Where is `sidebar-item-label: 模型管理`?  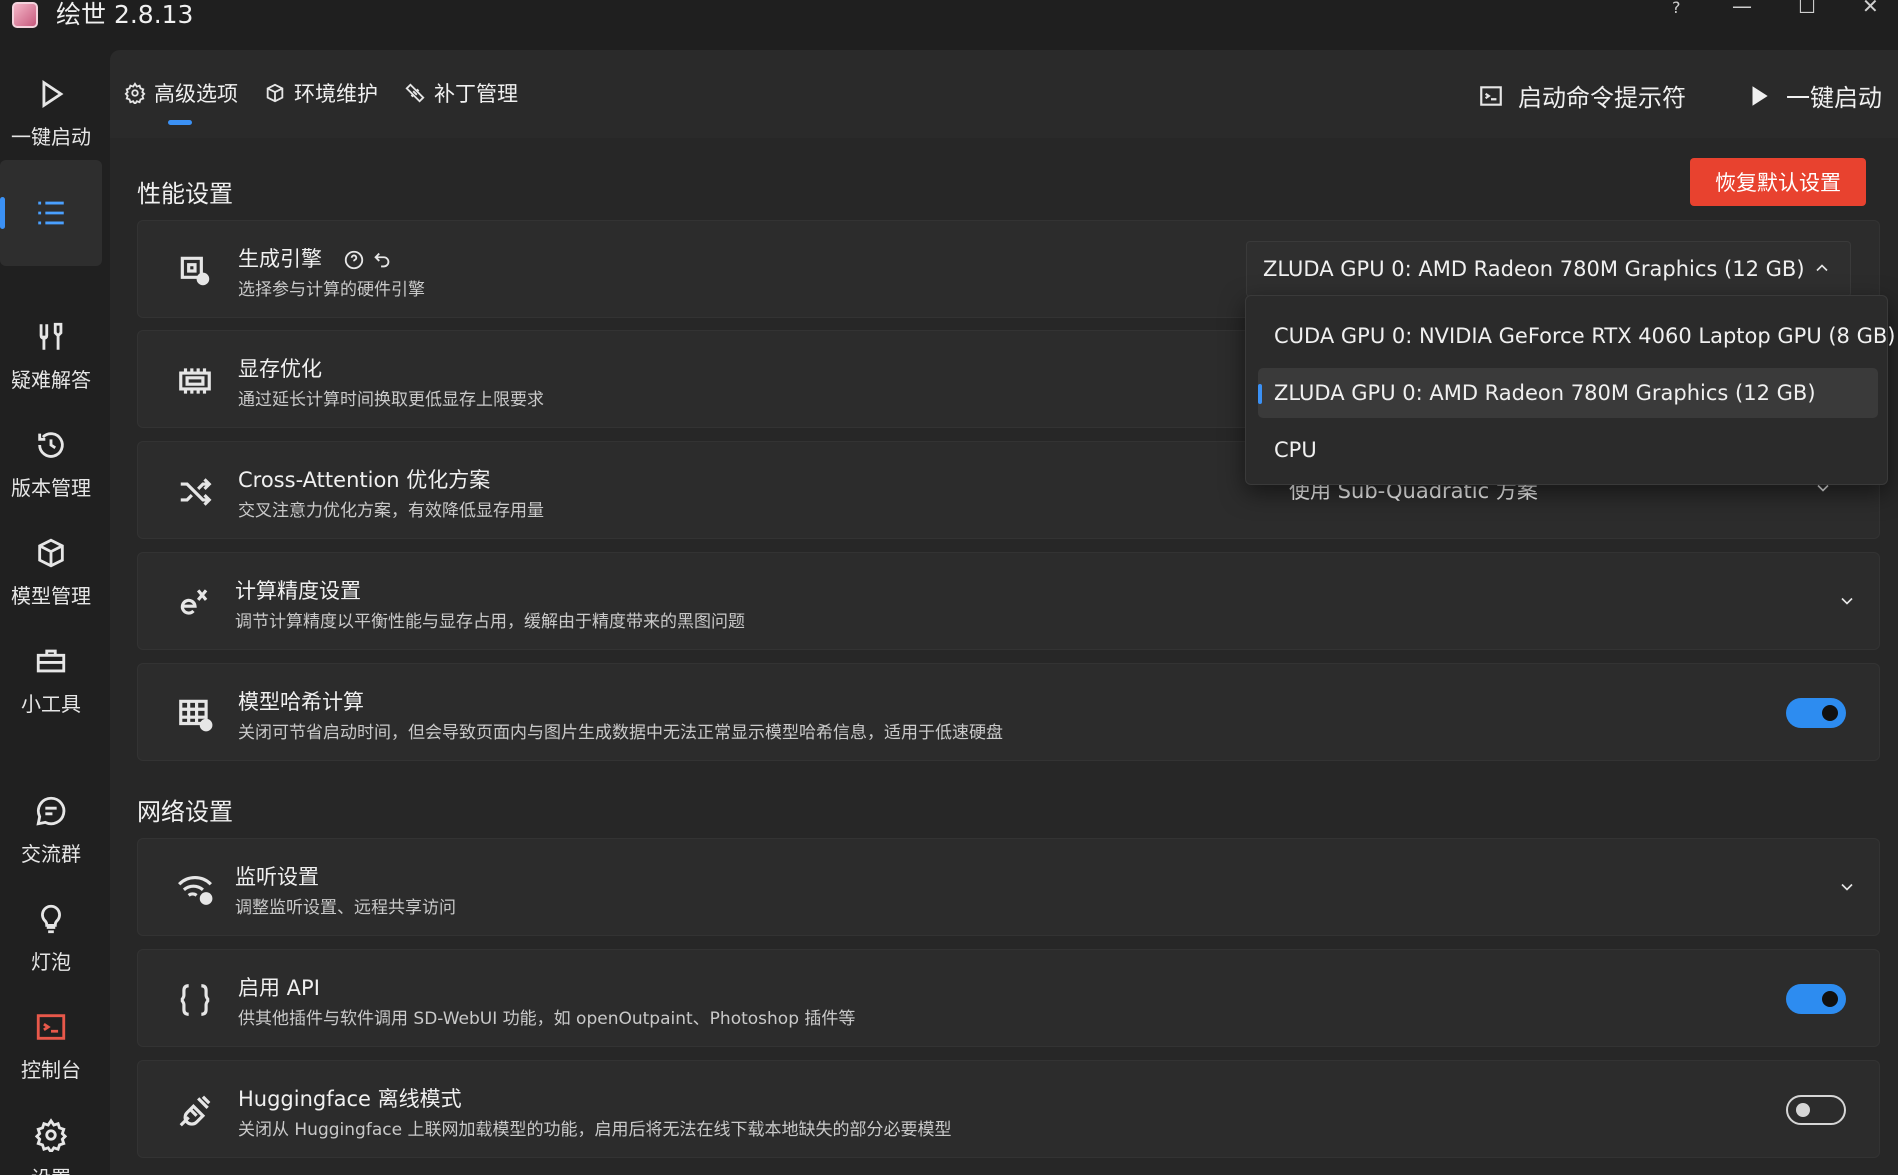 sidebar-item-label: 模型管理 is located at coordinates (51, 595).